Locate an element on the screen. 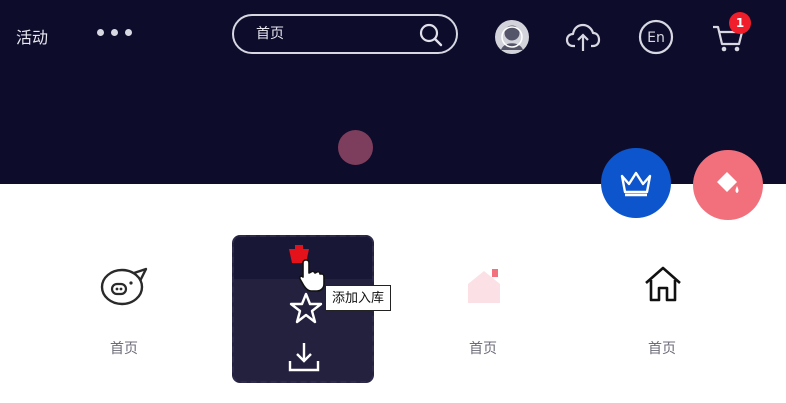 The width and height of the screenshot is (786, 403). search-input is located at coordinates (336, 34).